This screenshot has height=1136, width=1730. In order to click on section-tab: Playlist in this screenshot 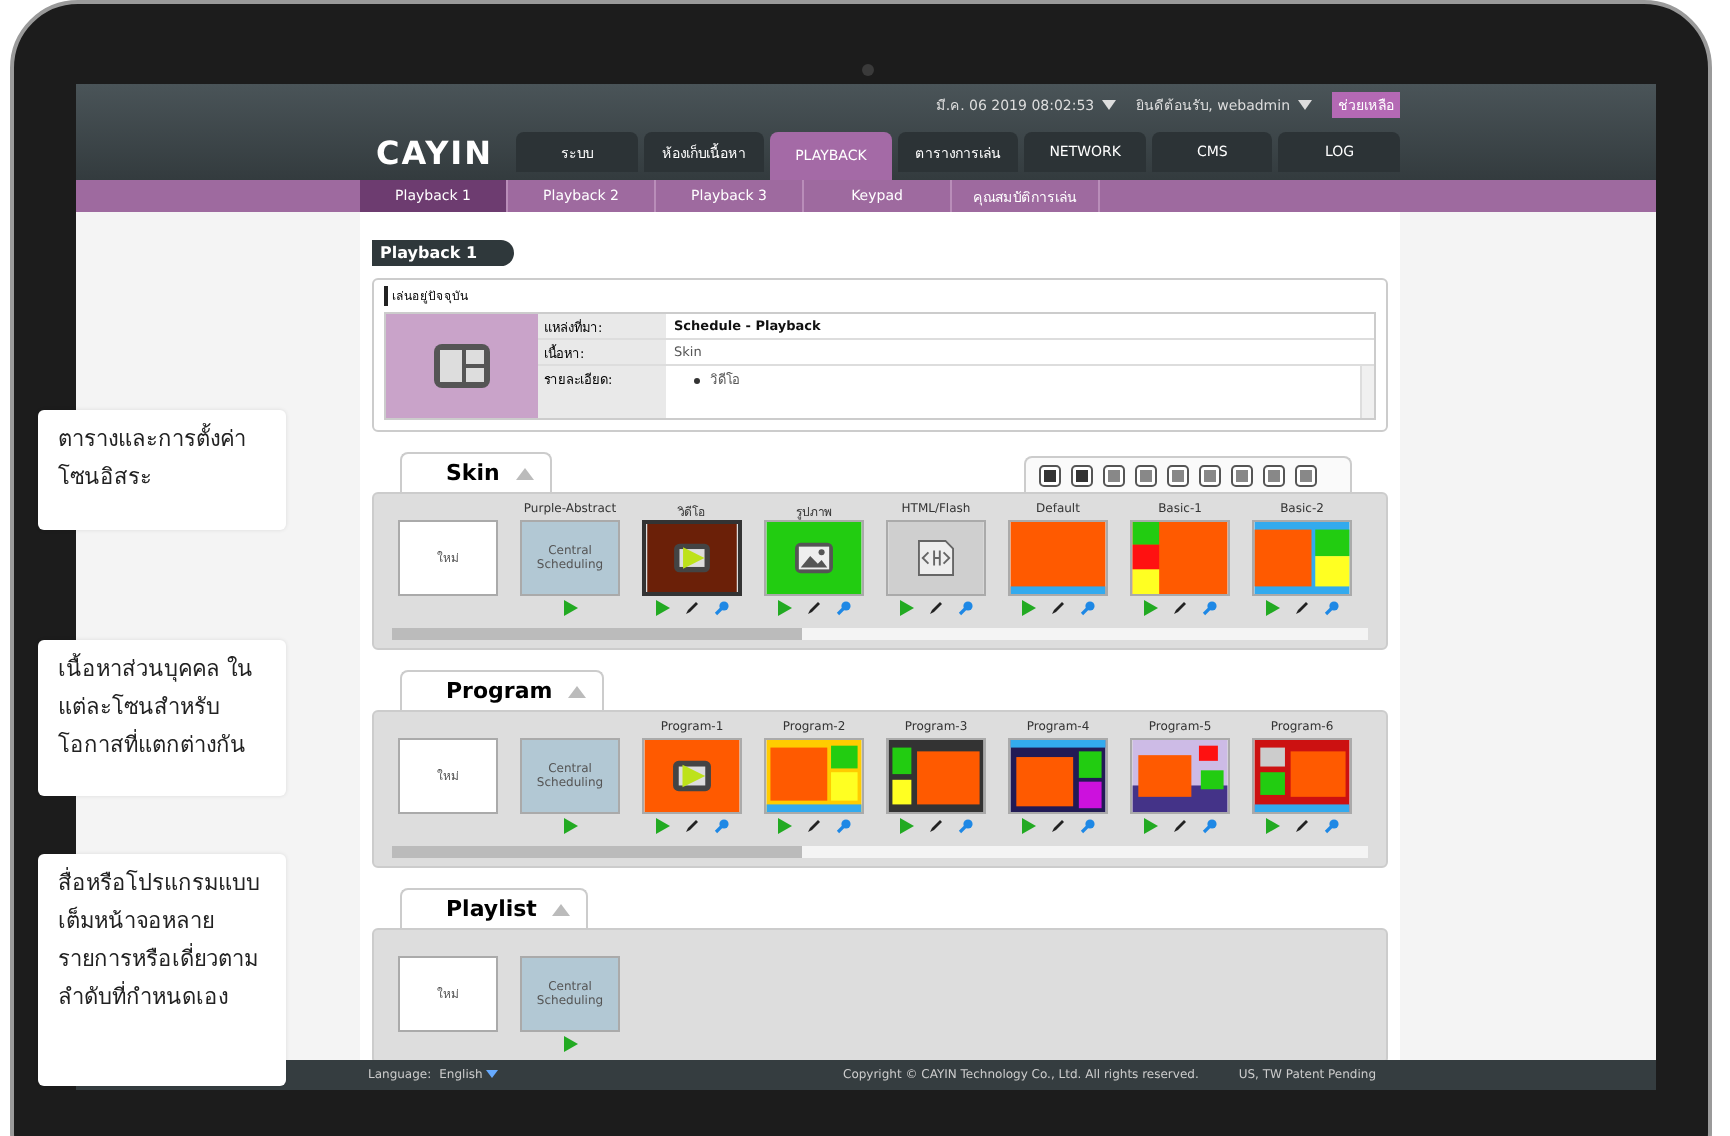, I will do `click(472, 908)`.